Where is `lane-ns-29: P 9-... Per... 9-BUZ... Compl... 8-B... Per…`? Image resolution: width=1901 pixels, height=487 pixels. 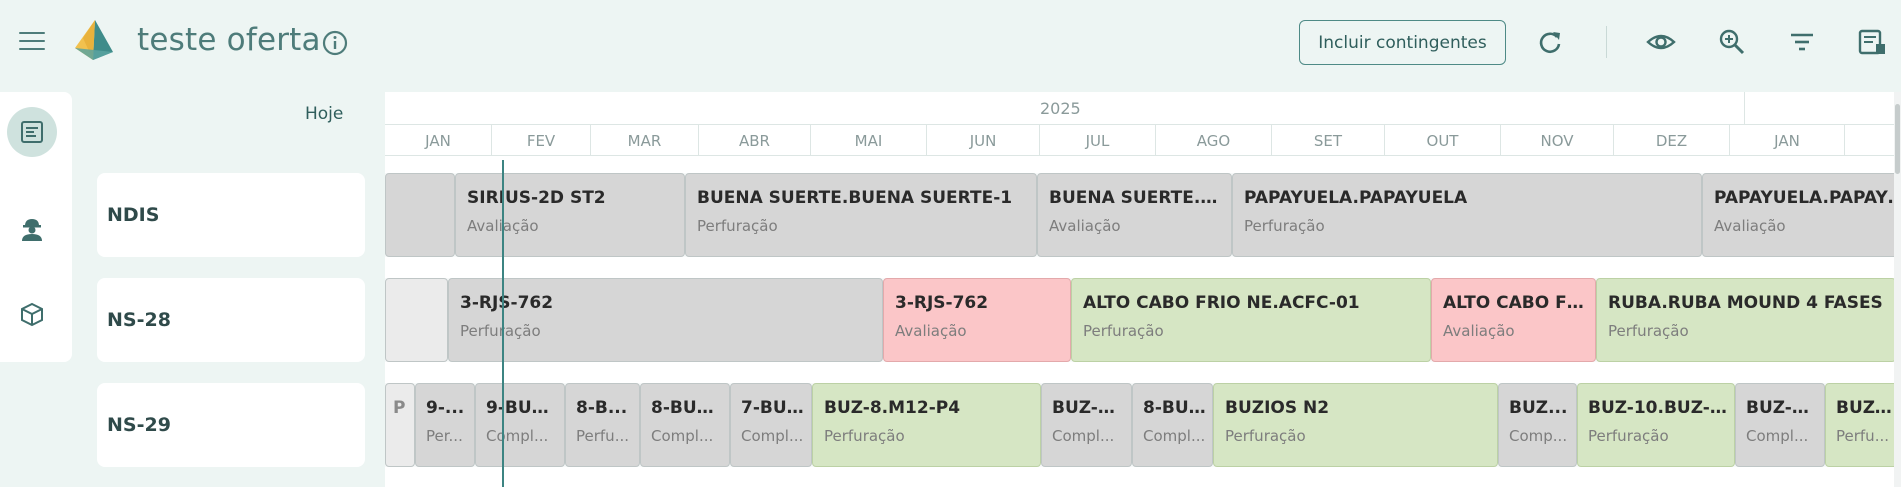
lane-ns-29: P 9-... Per... 9-BUZ... Compl... 8-B... Per… is located at coordinates (1143, 425).